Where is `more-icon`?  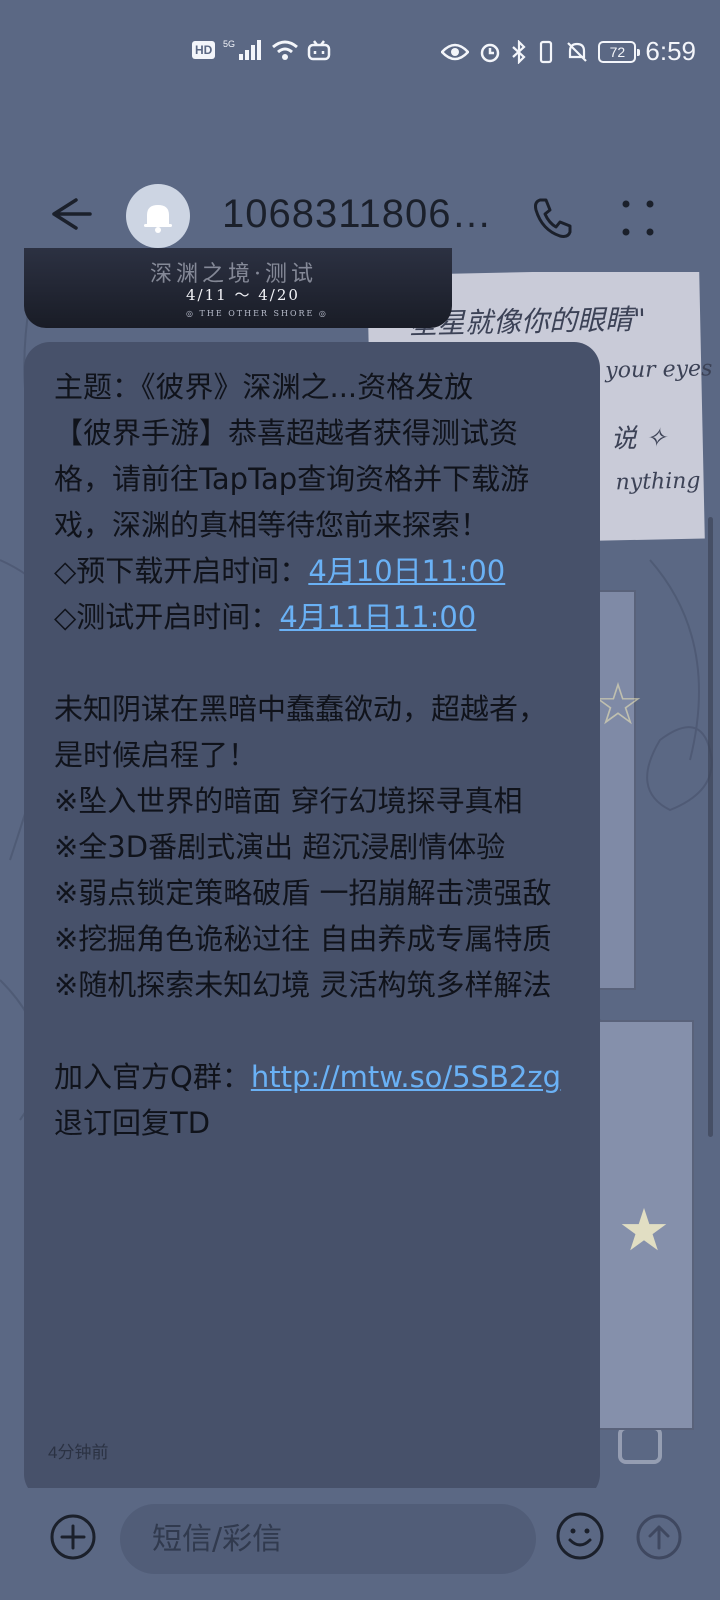
more-icon is located at coordinates (638, 218).